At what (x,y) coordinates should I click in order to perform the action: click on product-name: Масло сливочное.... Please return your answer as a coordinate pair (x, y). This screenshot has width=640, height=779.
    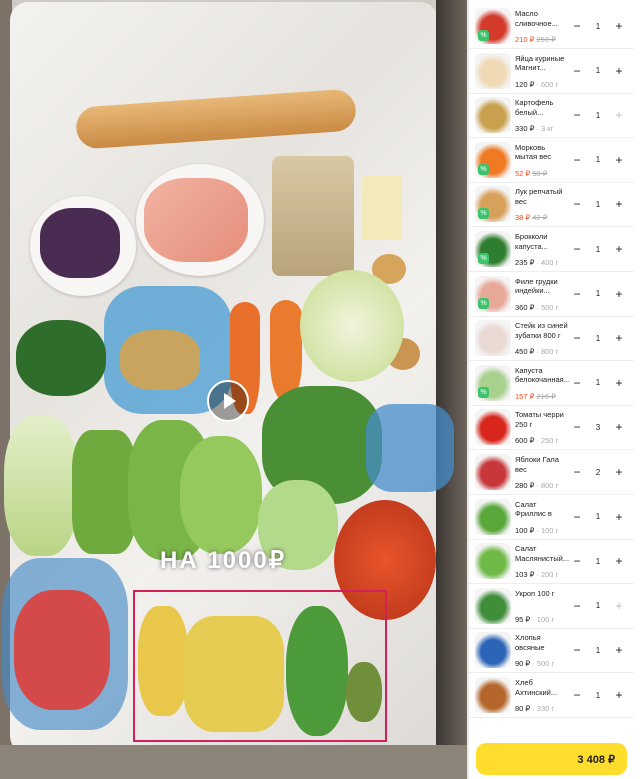
    Looking at the image, I should click on (542, 19).